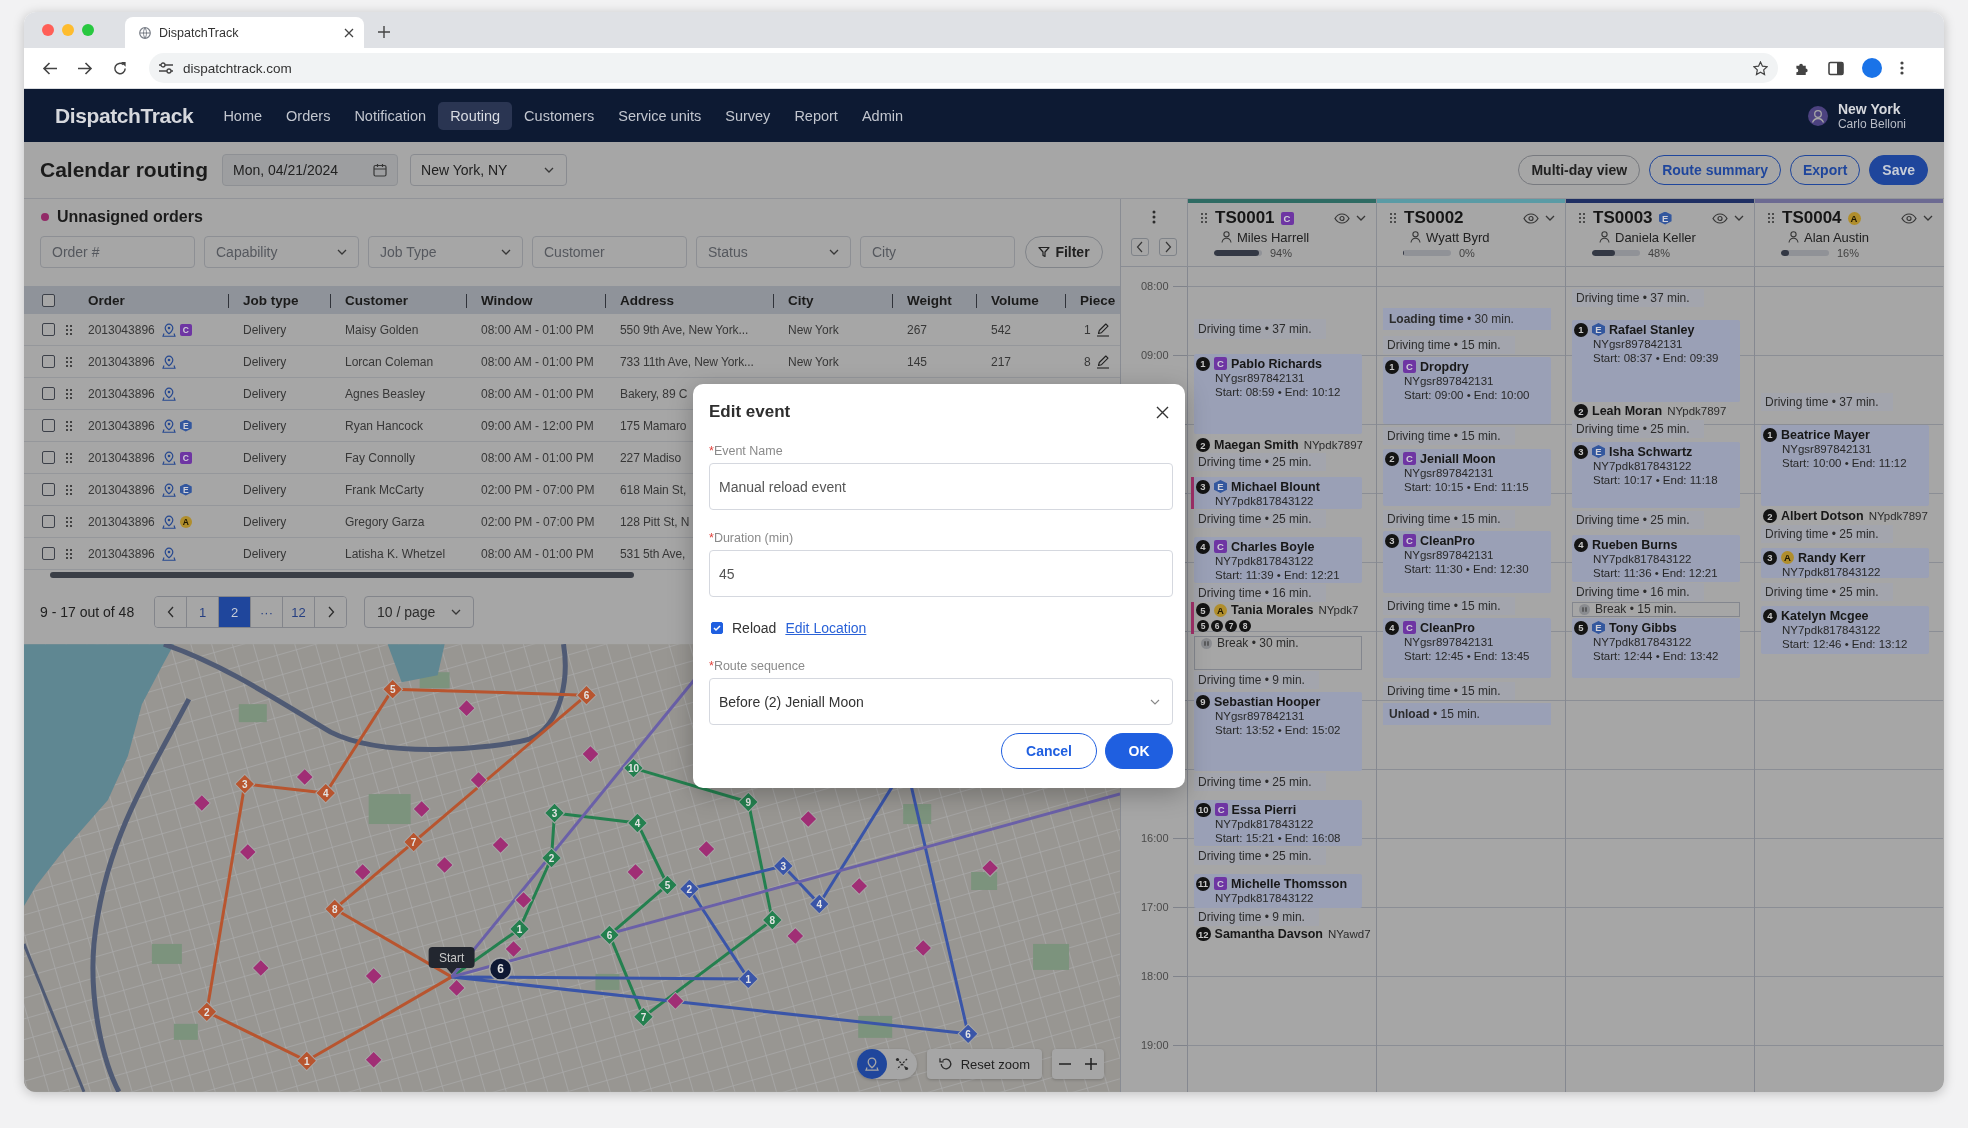 Image resolution: width=1968 pixels, height=1128 pixels. What do you see at coordinates (1245, 626) in the screenshot?
I see `sequence-badge: 8` at bounding box center [1245, 626].